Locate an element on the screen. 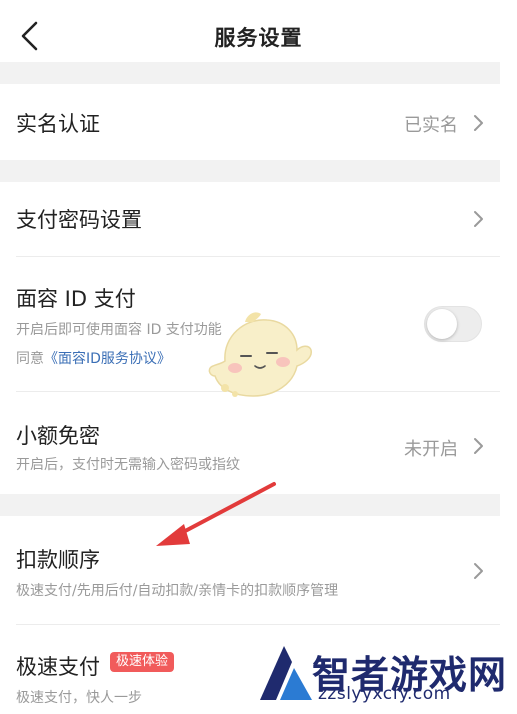 The image size is (517, 714). fast-pay-badge: 极速体验 is located at coordinates (142, 662).